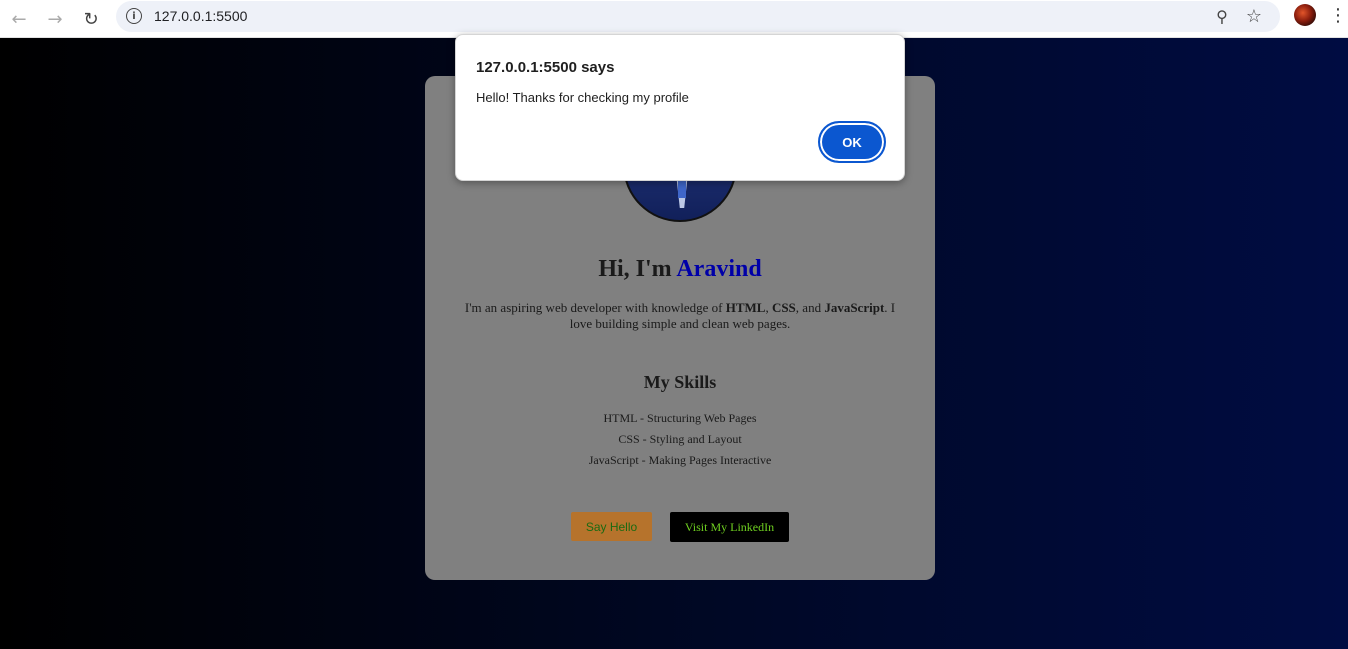  What do you see at coordinates (134, 16) in the screenshot?
I see `info-icon: i` at bounding box center [134, 16].